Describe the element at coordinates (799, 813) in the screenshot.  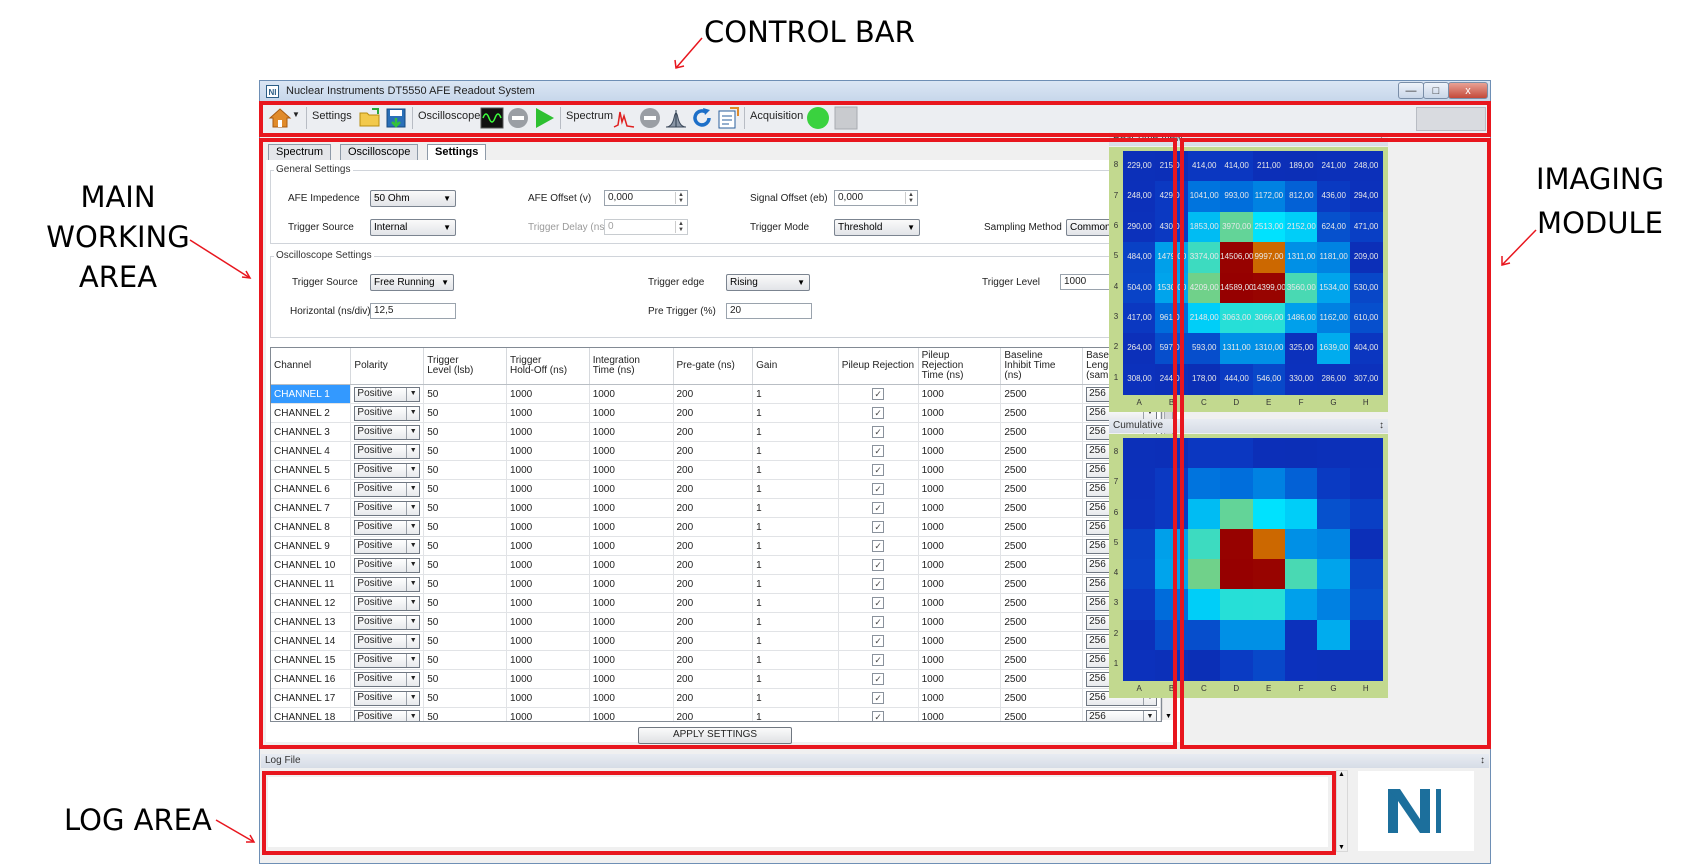
I see `log-area-highlight` at that location.